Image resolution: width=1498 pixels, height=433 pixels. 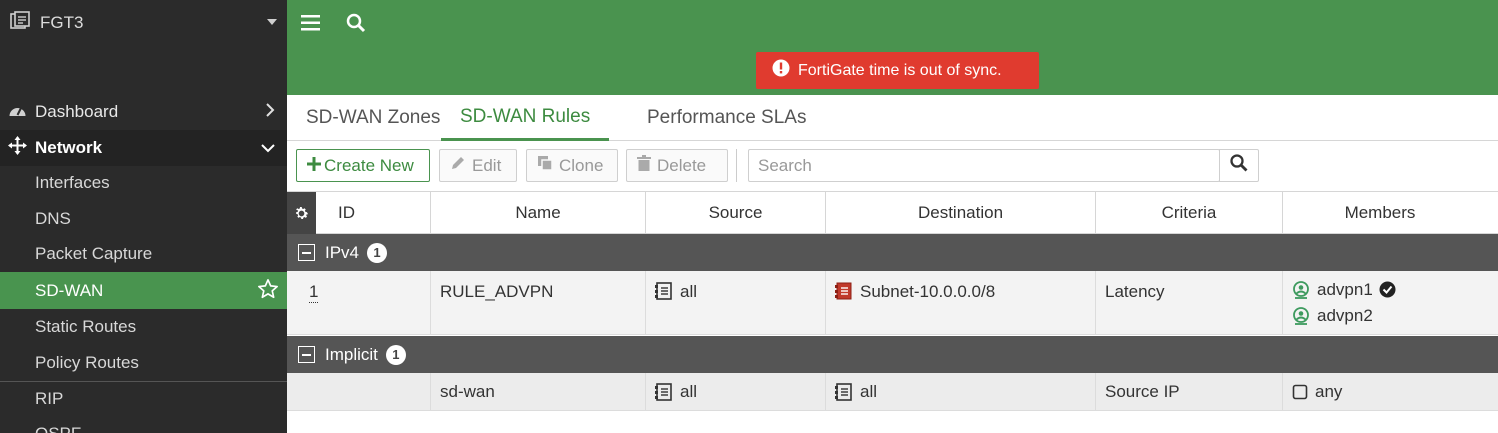 I want to click on sidebar-item-label: Interfaces, so click(x=72, y=182).